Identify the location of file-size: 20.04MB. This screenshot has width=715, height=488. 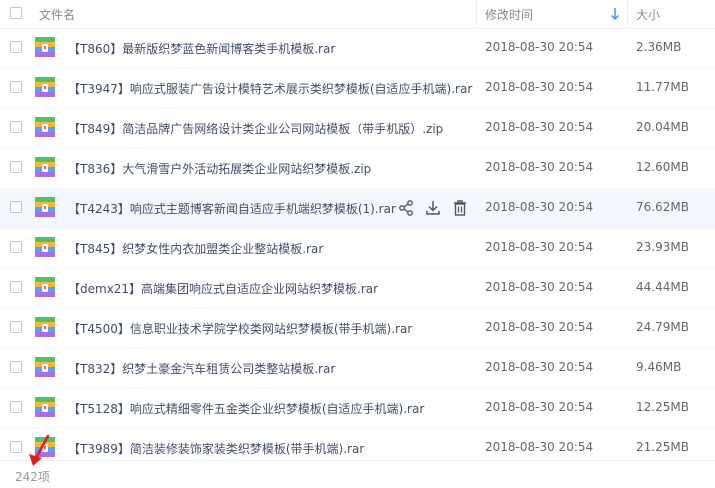
(662, 127).